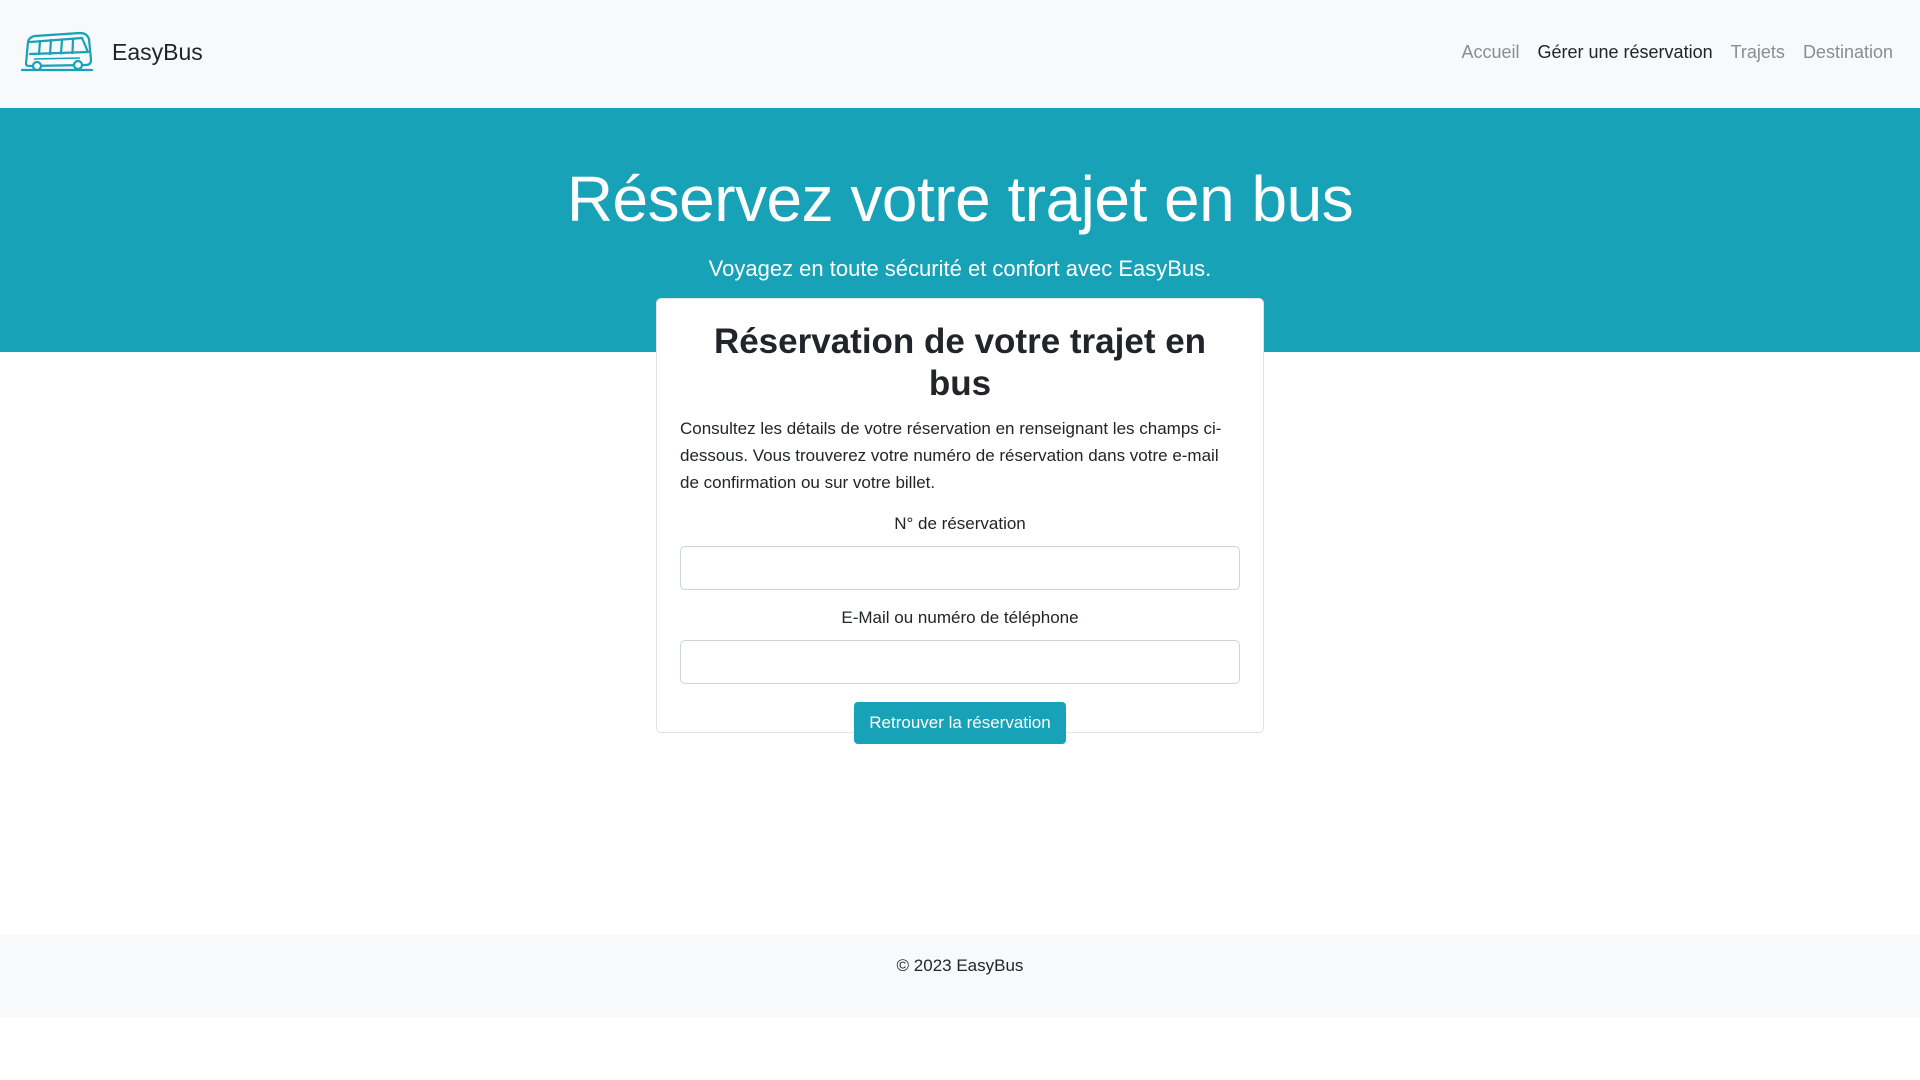  What do you see at coordinates (960, 199) in the screenshot?
I see `hero-title: Réservez votre trajet en bus` at bounding box center [960, 199].